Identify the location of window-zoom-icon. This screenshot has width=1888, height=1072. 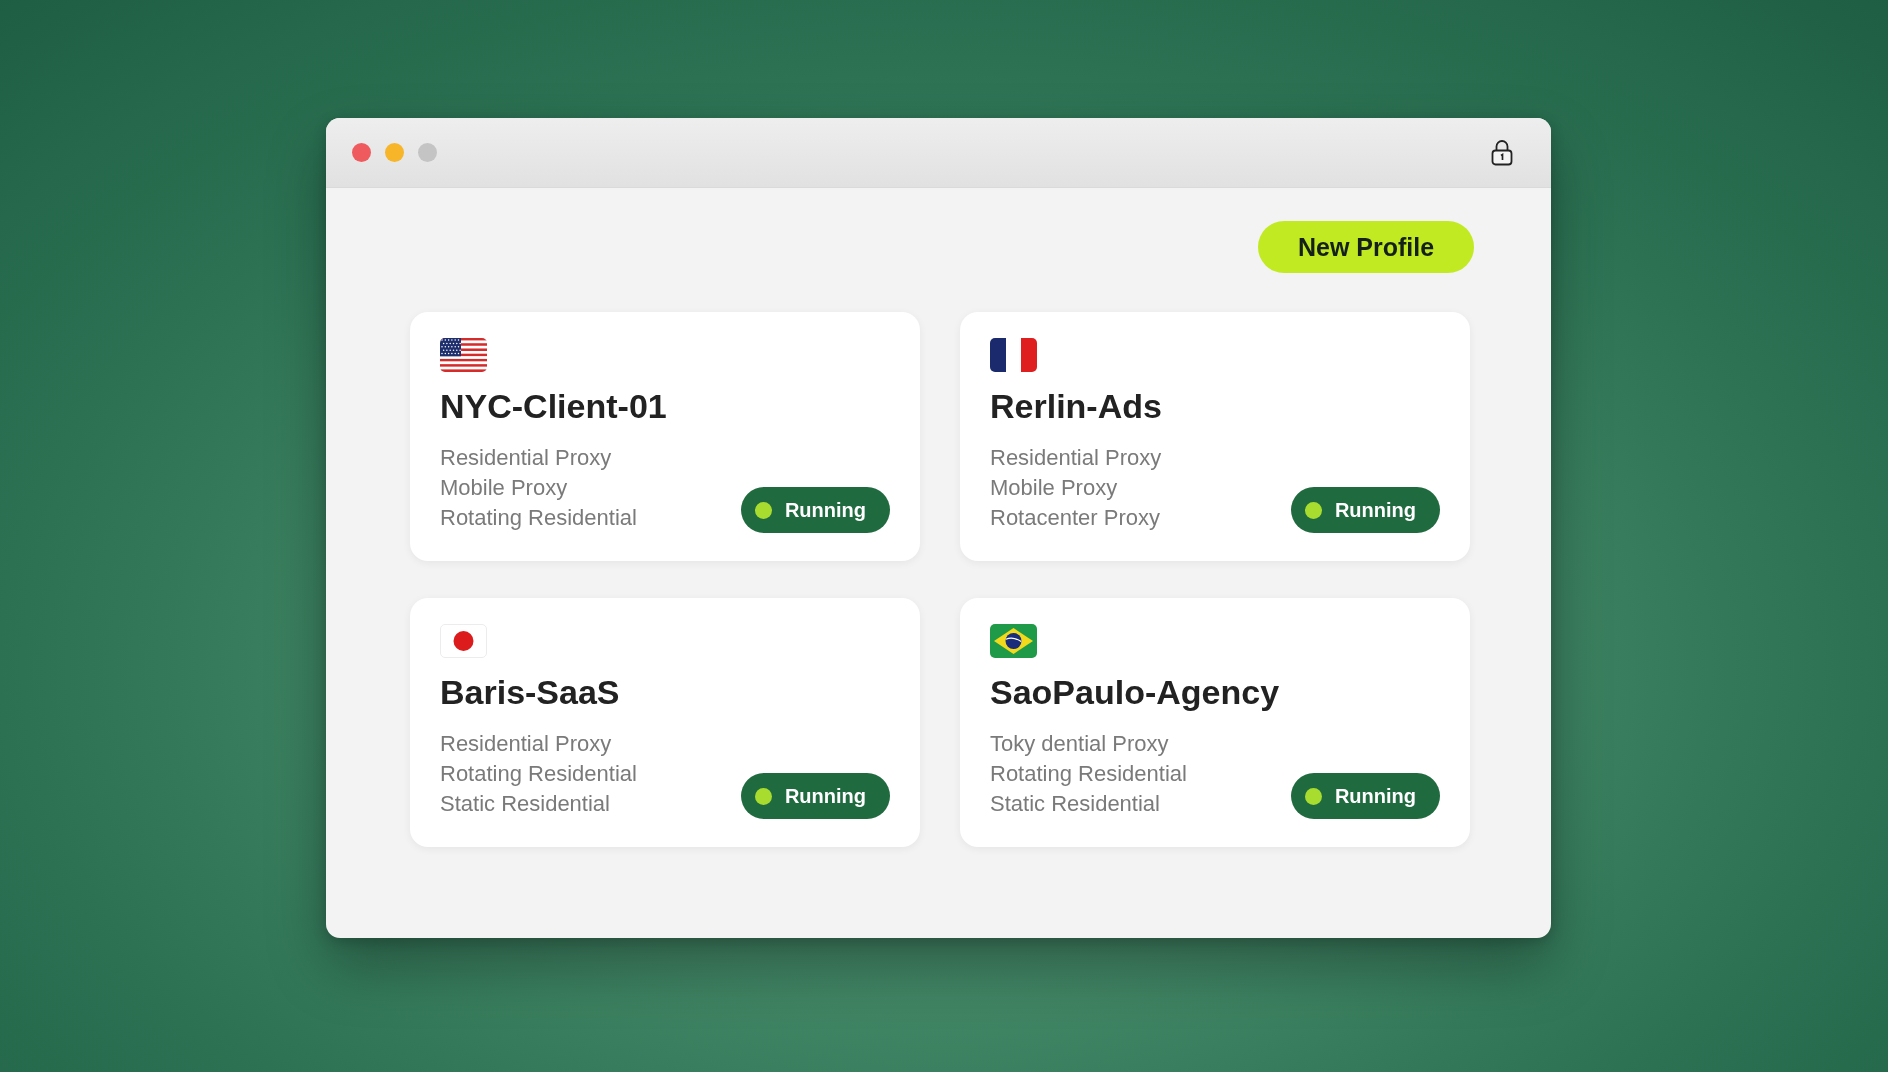
(427, 152).